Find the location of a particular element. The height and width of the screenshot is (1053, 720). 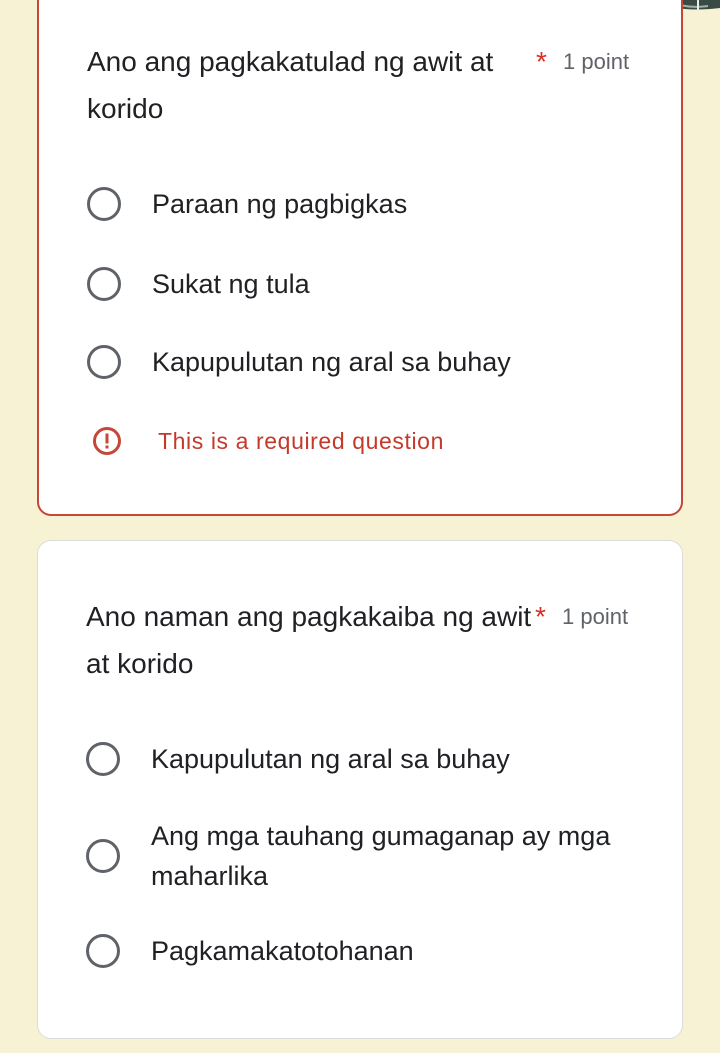

option-paraan-ng-pagbigkas: Paraan ng pagbigkas is located at coordinates (364, 204).